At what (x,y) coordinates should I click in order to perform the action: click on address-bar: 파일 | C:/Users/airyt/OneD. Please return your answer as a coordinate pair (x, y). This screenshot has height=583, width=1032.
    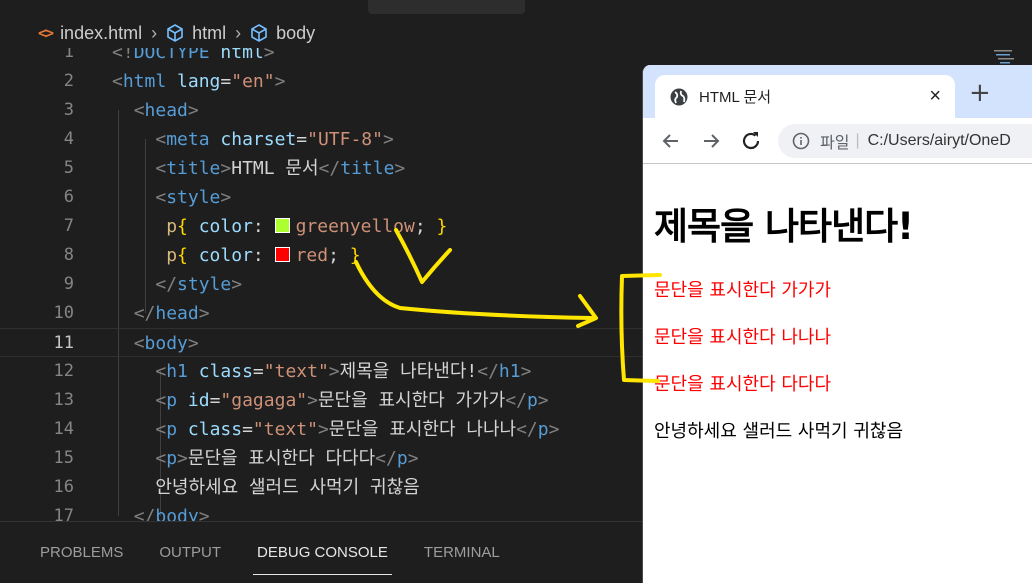
    Looking at the image, I should click on (905, 141).